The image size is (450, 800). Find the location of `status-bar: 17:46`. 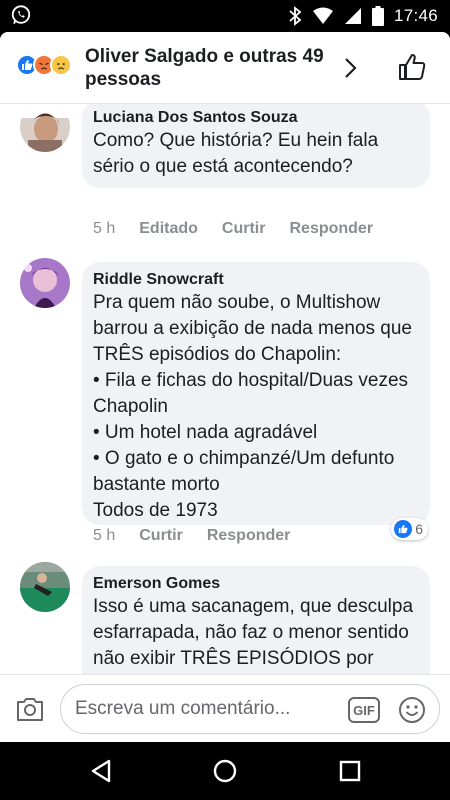

status-bar: 17:46 is located at coordinates (225, 16).